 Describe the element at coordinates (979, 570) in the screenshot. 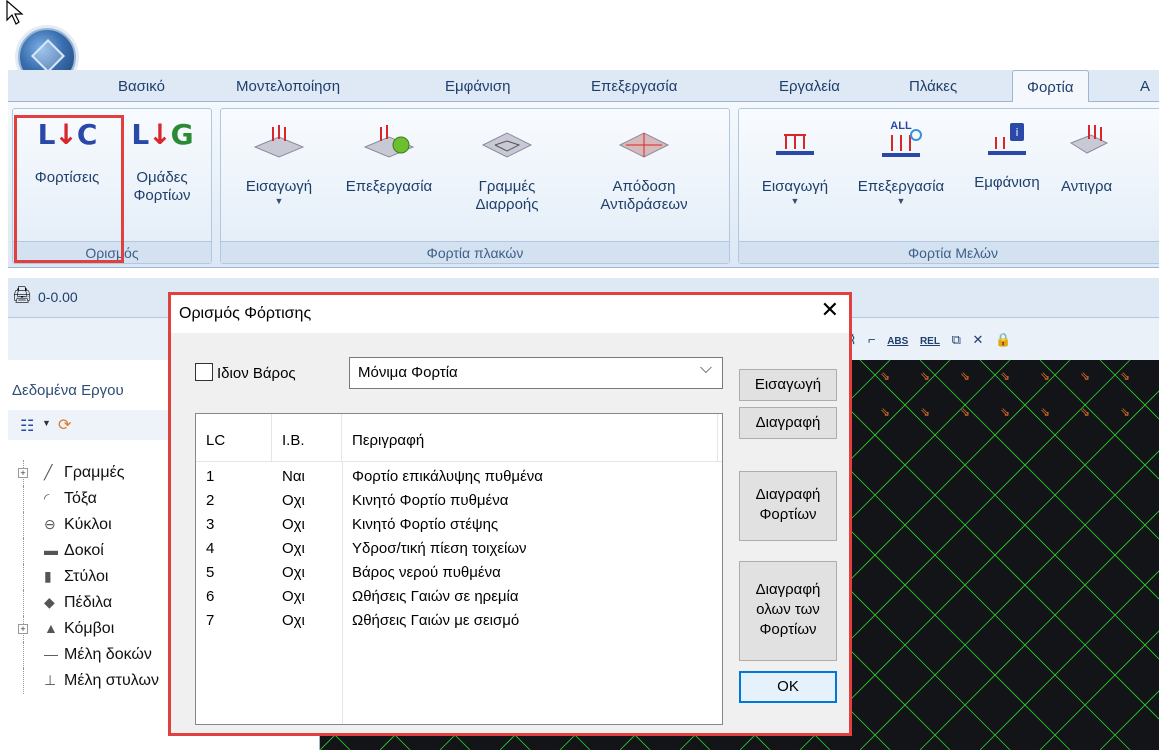

I see `grid-line` at that location.